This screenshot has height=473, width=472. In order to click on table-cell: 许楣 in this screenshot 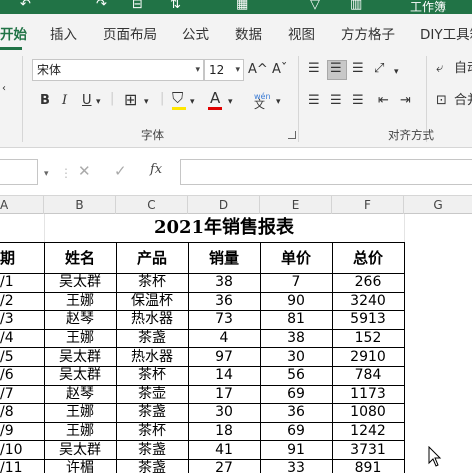, I will do `click(80, 465)`.